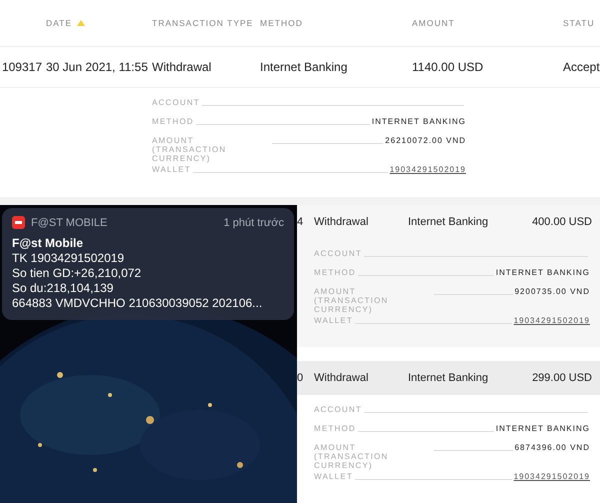  I want to click on bank-app-icon, so click(18, 222).